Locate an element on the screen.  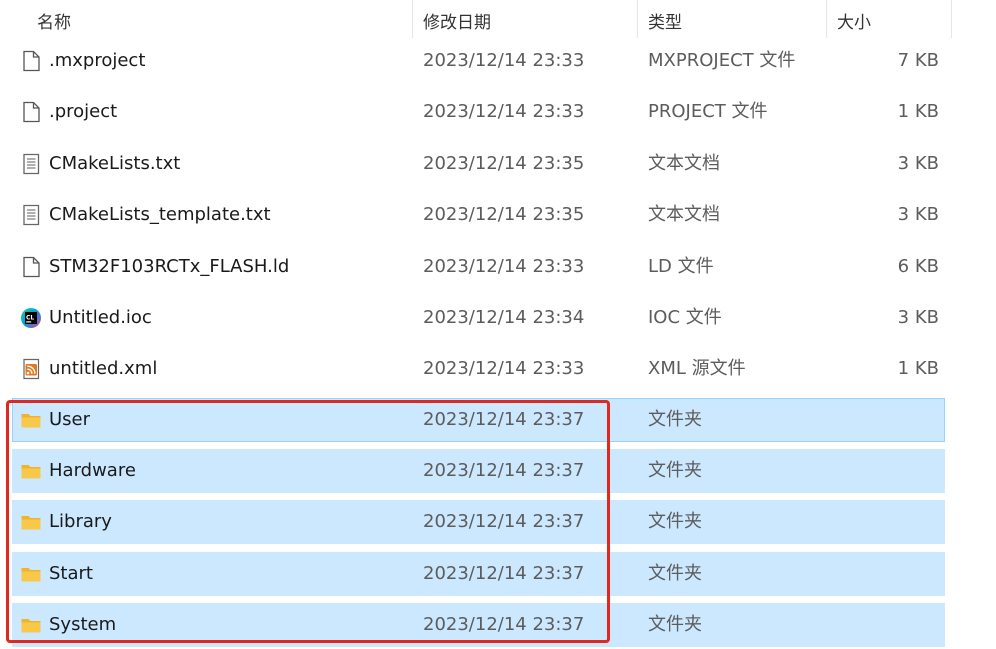
folder-row: Library 2023/12/14 23:37 文件夹 is located at coordinates (478, 522).